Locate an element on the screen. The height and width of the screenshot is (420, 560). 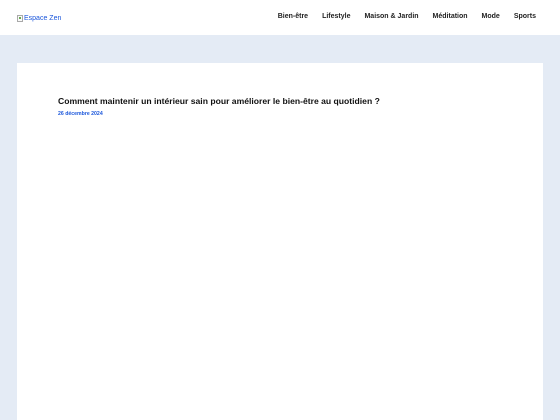
nav-item-bien-etre: Bien-être is located at coordinates (293, 17).